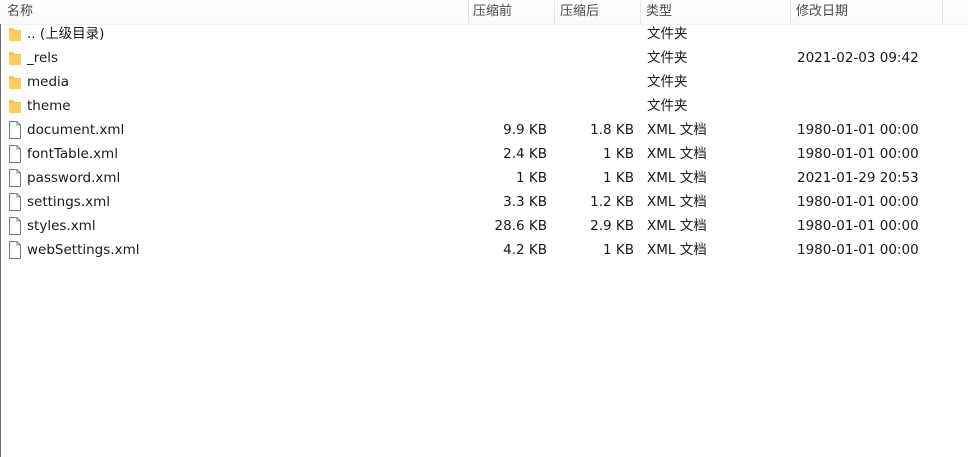 This screenshot has width=968, height=457. What do you see at coordinates (520, 226) in the screenshot?
I see `original-size: 28.6 KB` at bounding box center [520, 226].